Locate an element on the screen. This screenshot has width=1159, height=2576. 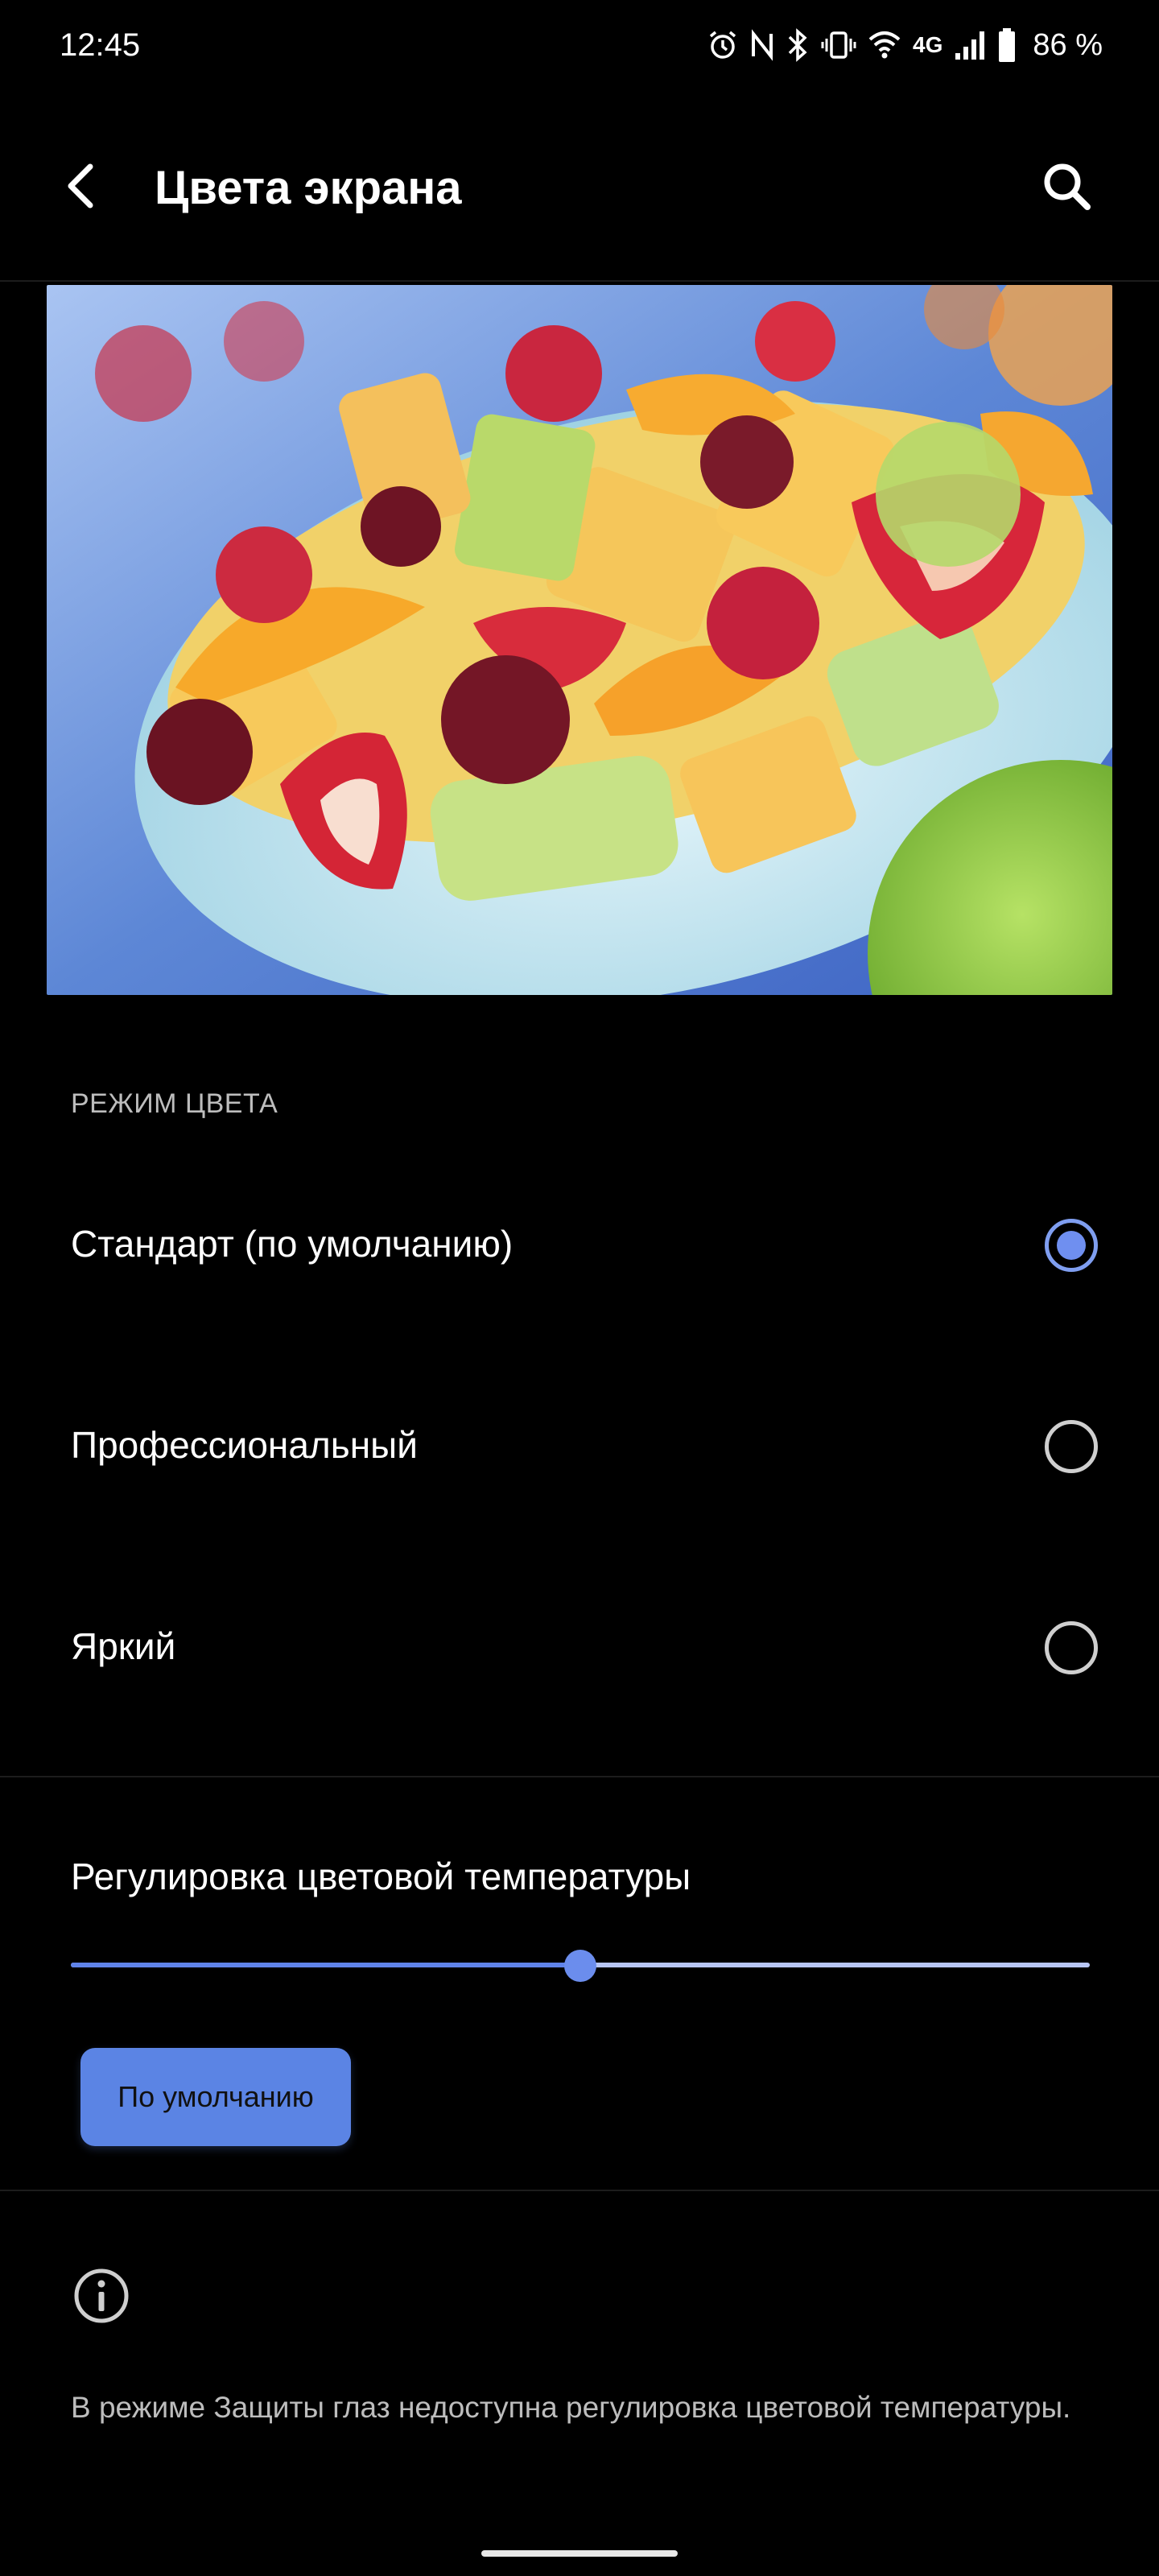
status-time: 12:45 is located at coordinates (100, 45).